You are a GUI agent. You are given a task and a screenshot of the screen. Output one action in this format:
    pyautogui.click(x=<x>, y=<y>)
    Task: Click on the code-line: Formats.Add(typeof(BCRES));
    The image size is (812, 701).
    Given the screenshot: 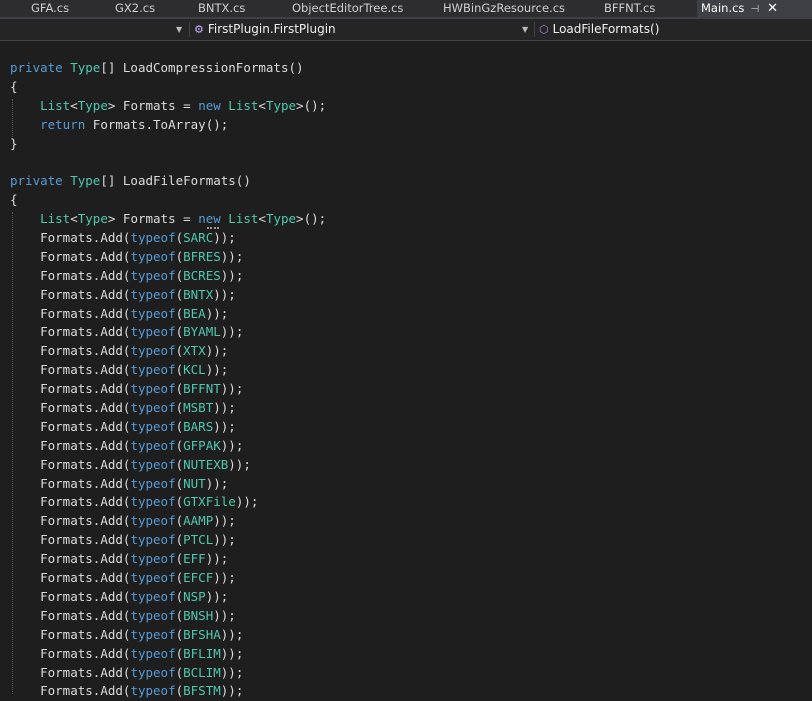 What is the action you would take?
    pyautogui.click(x=142, y=275)
    